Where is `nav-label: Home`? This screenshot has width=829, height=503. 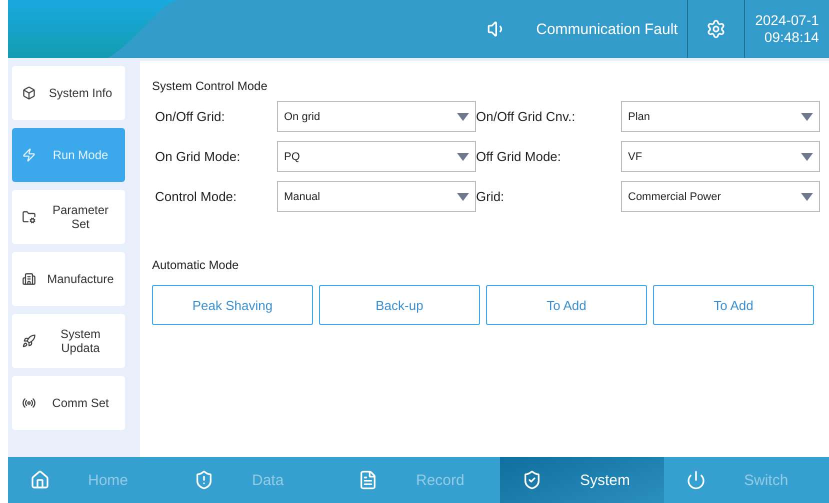 nav-label: Home is located at coordinates (108, 480).